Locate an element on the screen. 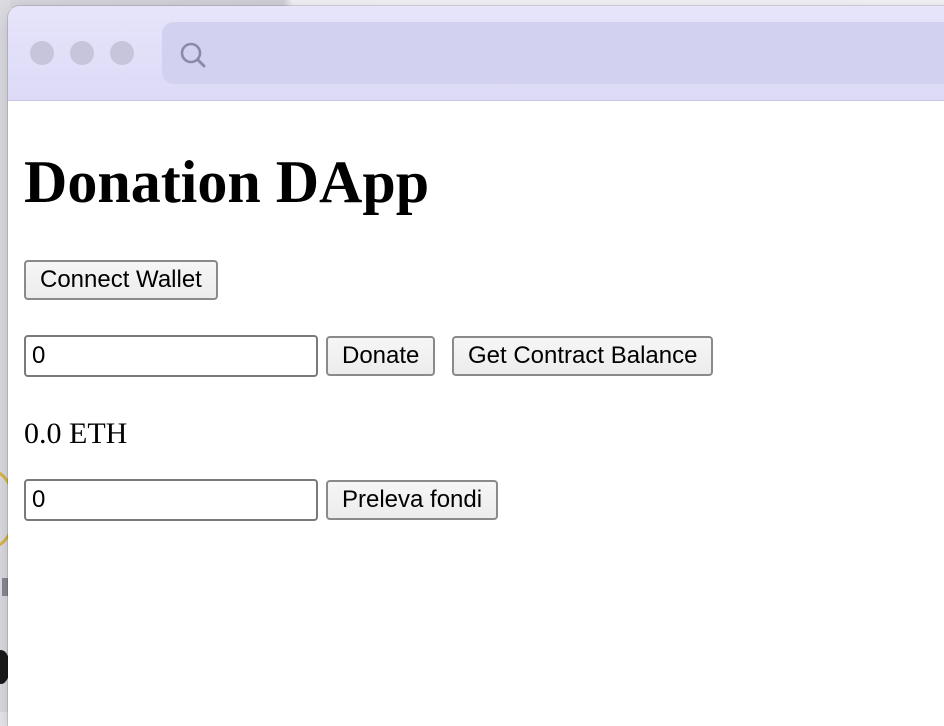  search-icon is located at coordinates (193, 55).